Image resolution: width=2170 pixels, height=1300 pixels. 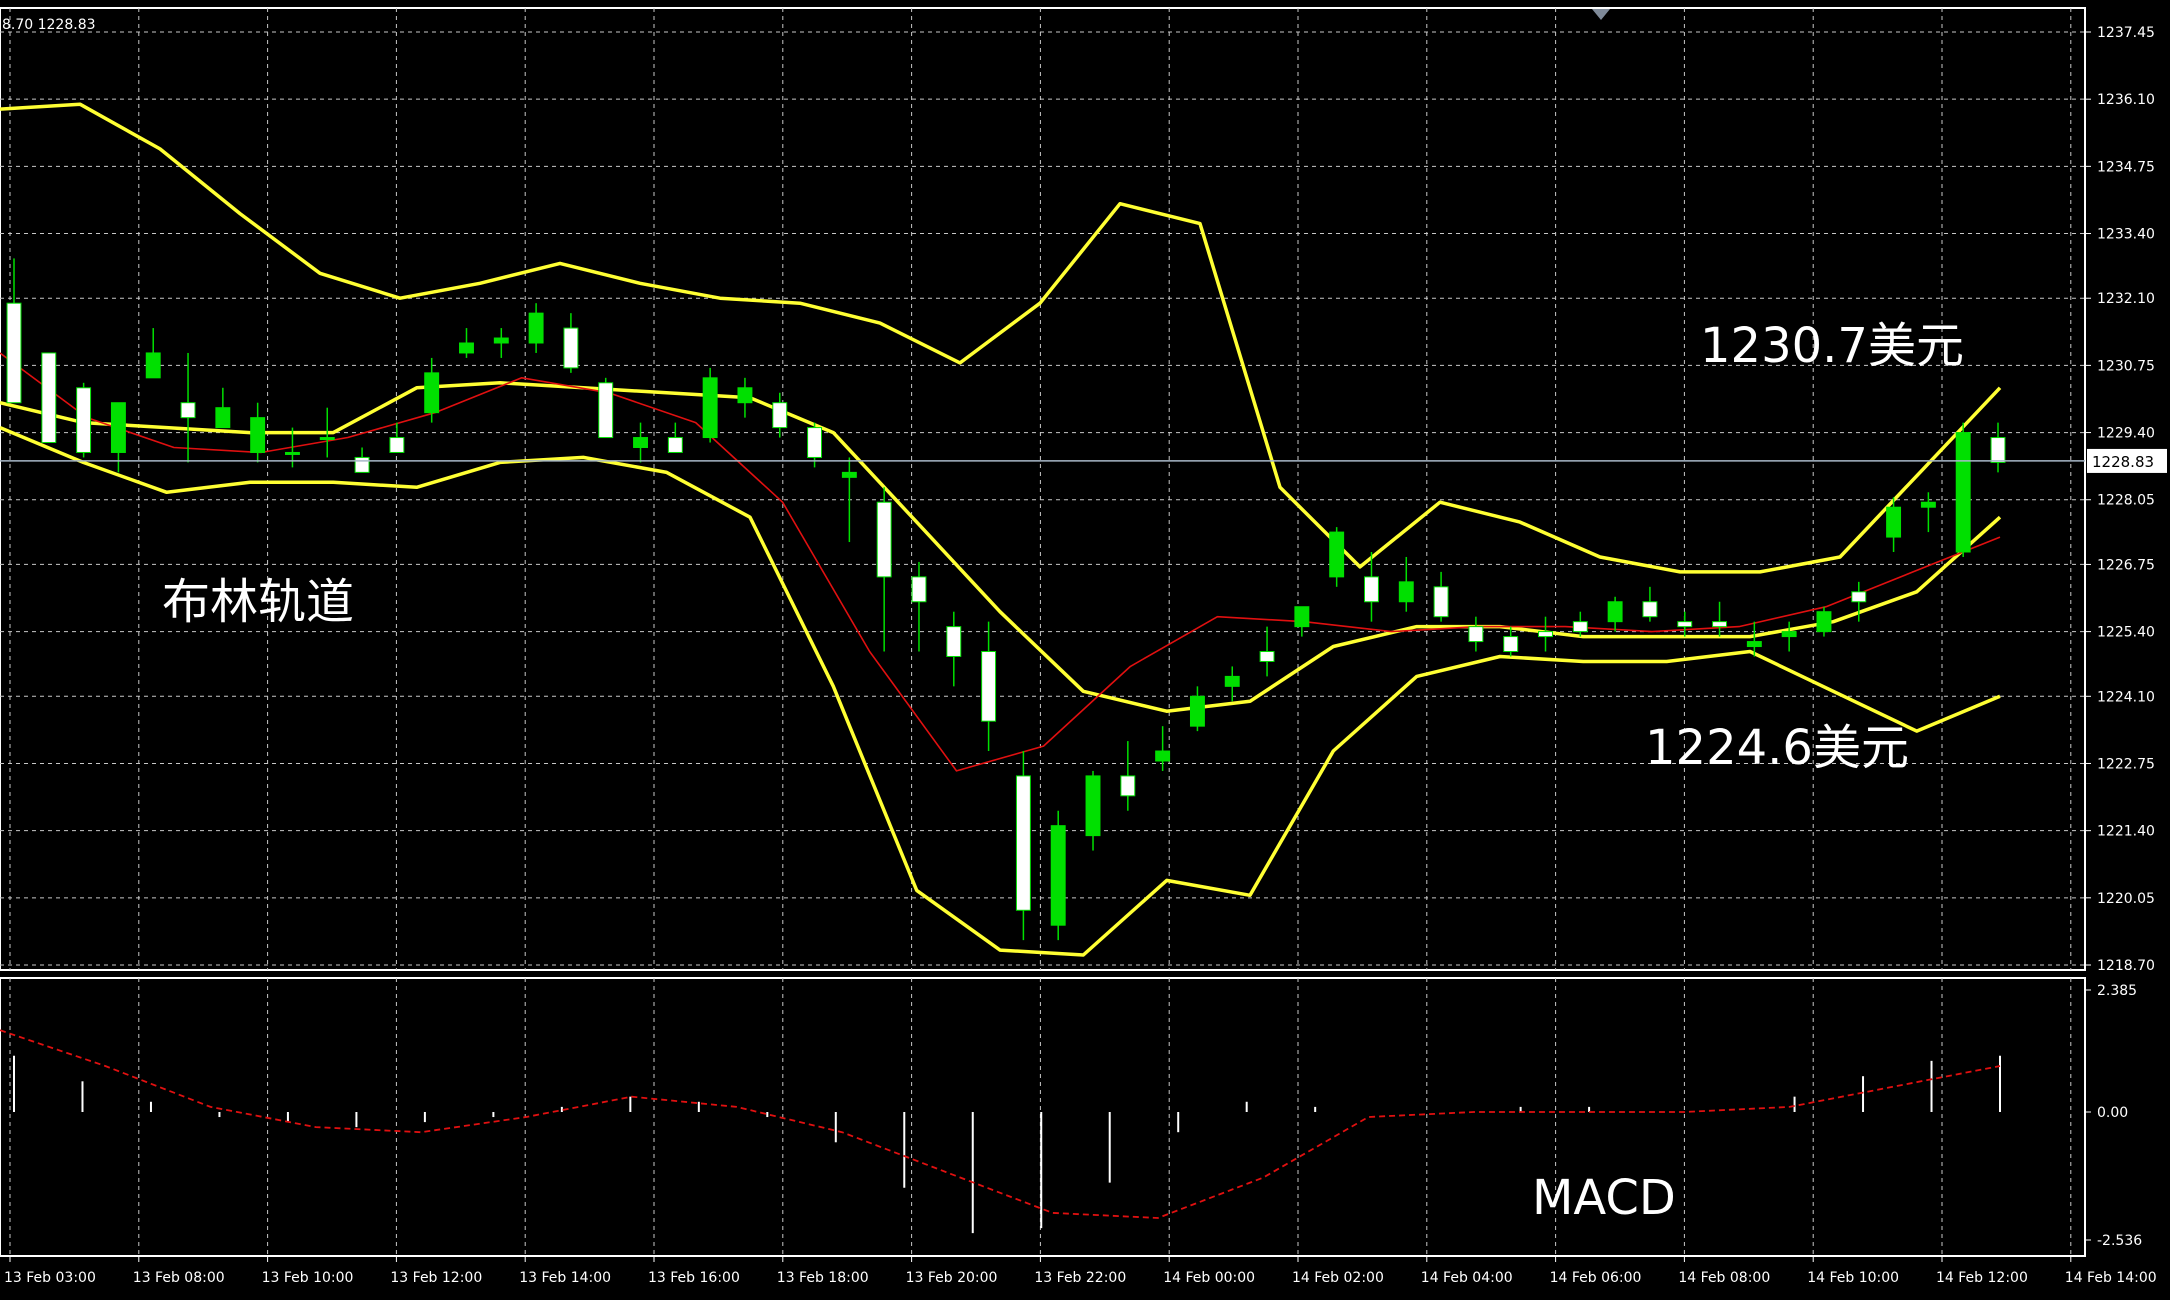 What do you see at coordinates (2126, 832) in the screenshot?
I see `y-tick-label: 1221.40` at bounding box center [2126, 832].